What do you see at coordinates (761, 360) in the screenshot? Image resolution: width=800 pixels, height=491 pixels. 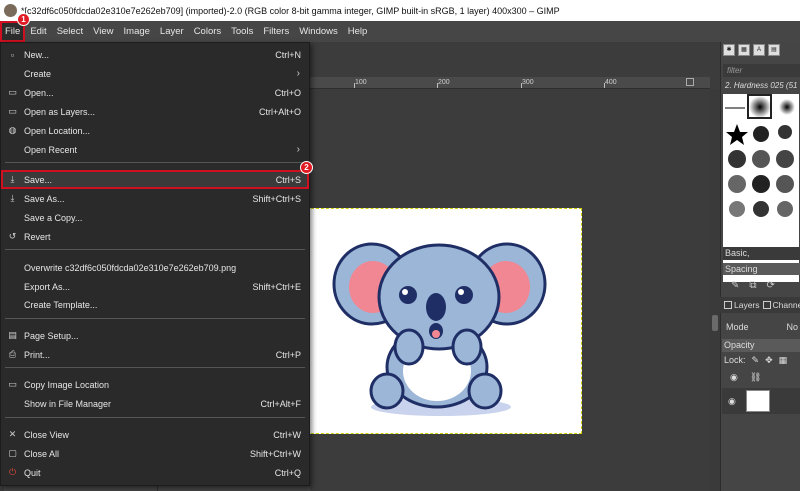 I see `lock-row: Lock: ✎ ✥ ▦` at bounding box center [761, 360].